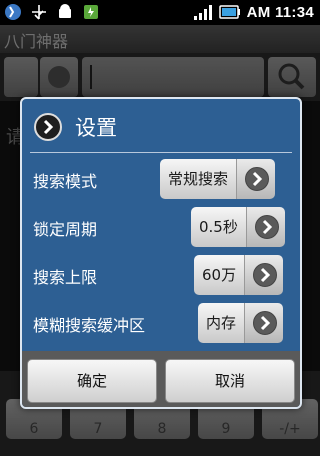  What do you see at coordinates (161, 322) in the screenshot?
I see `setting-row-fuzzy-buffer: 模糊搜索缓冲区 内存` at bounding box center [161, 322].